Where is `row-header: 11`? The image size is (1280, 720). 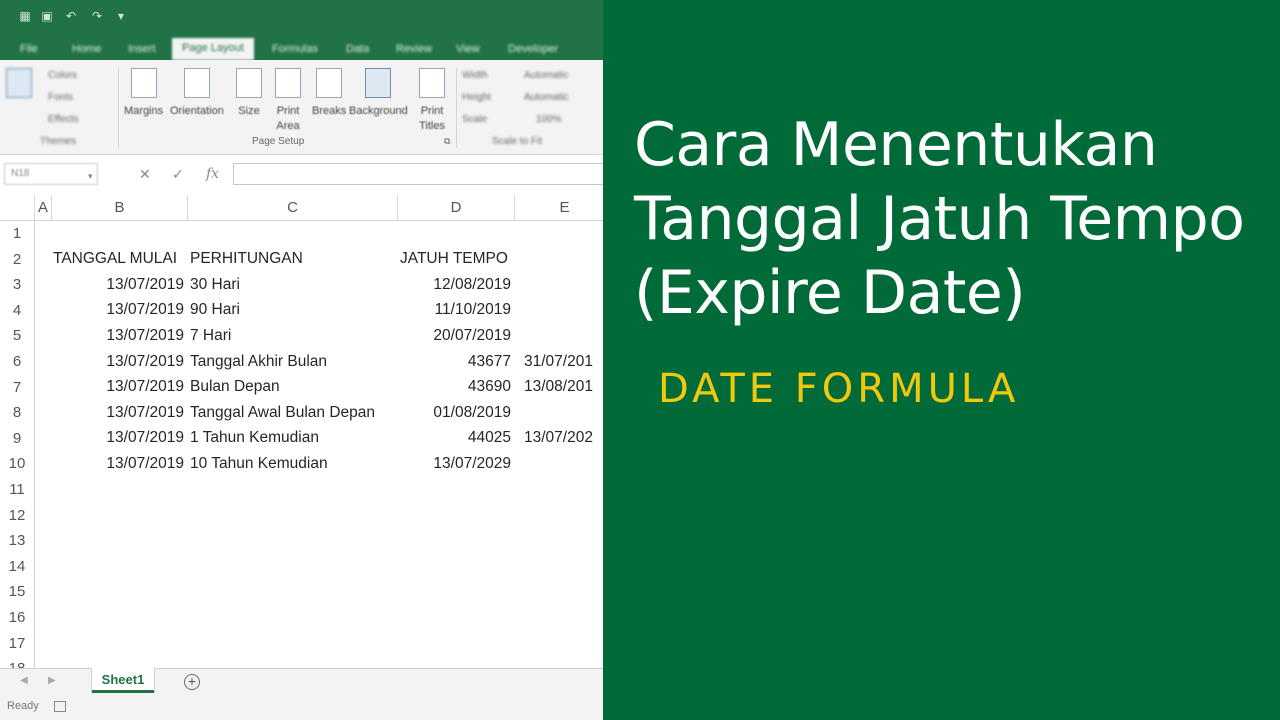
row-header: 11 is located at coordinates (17, 490).